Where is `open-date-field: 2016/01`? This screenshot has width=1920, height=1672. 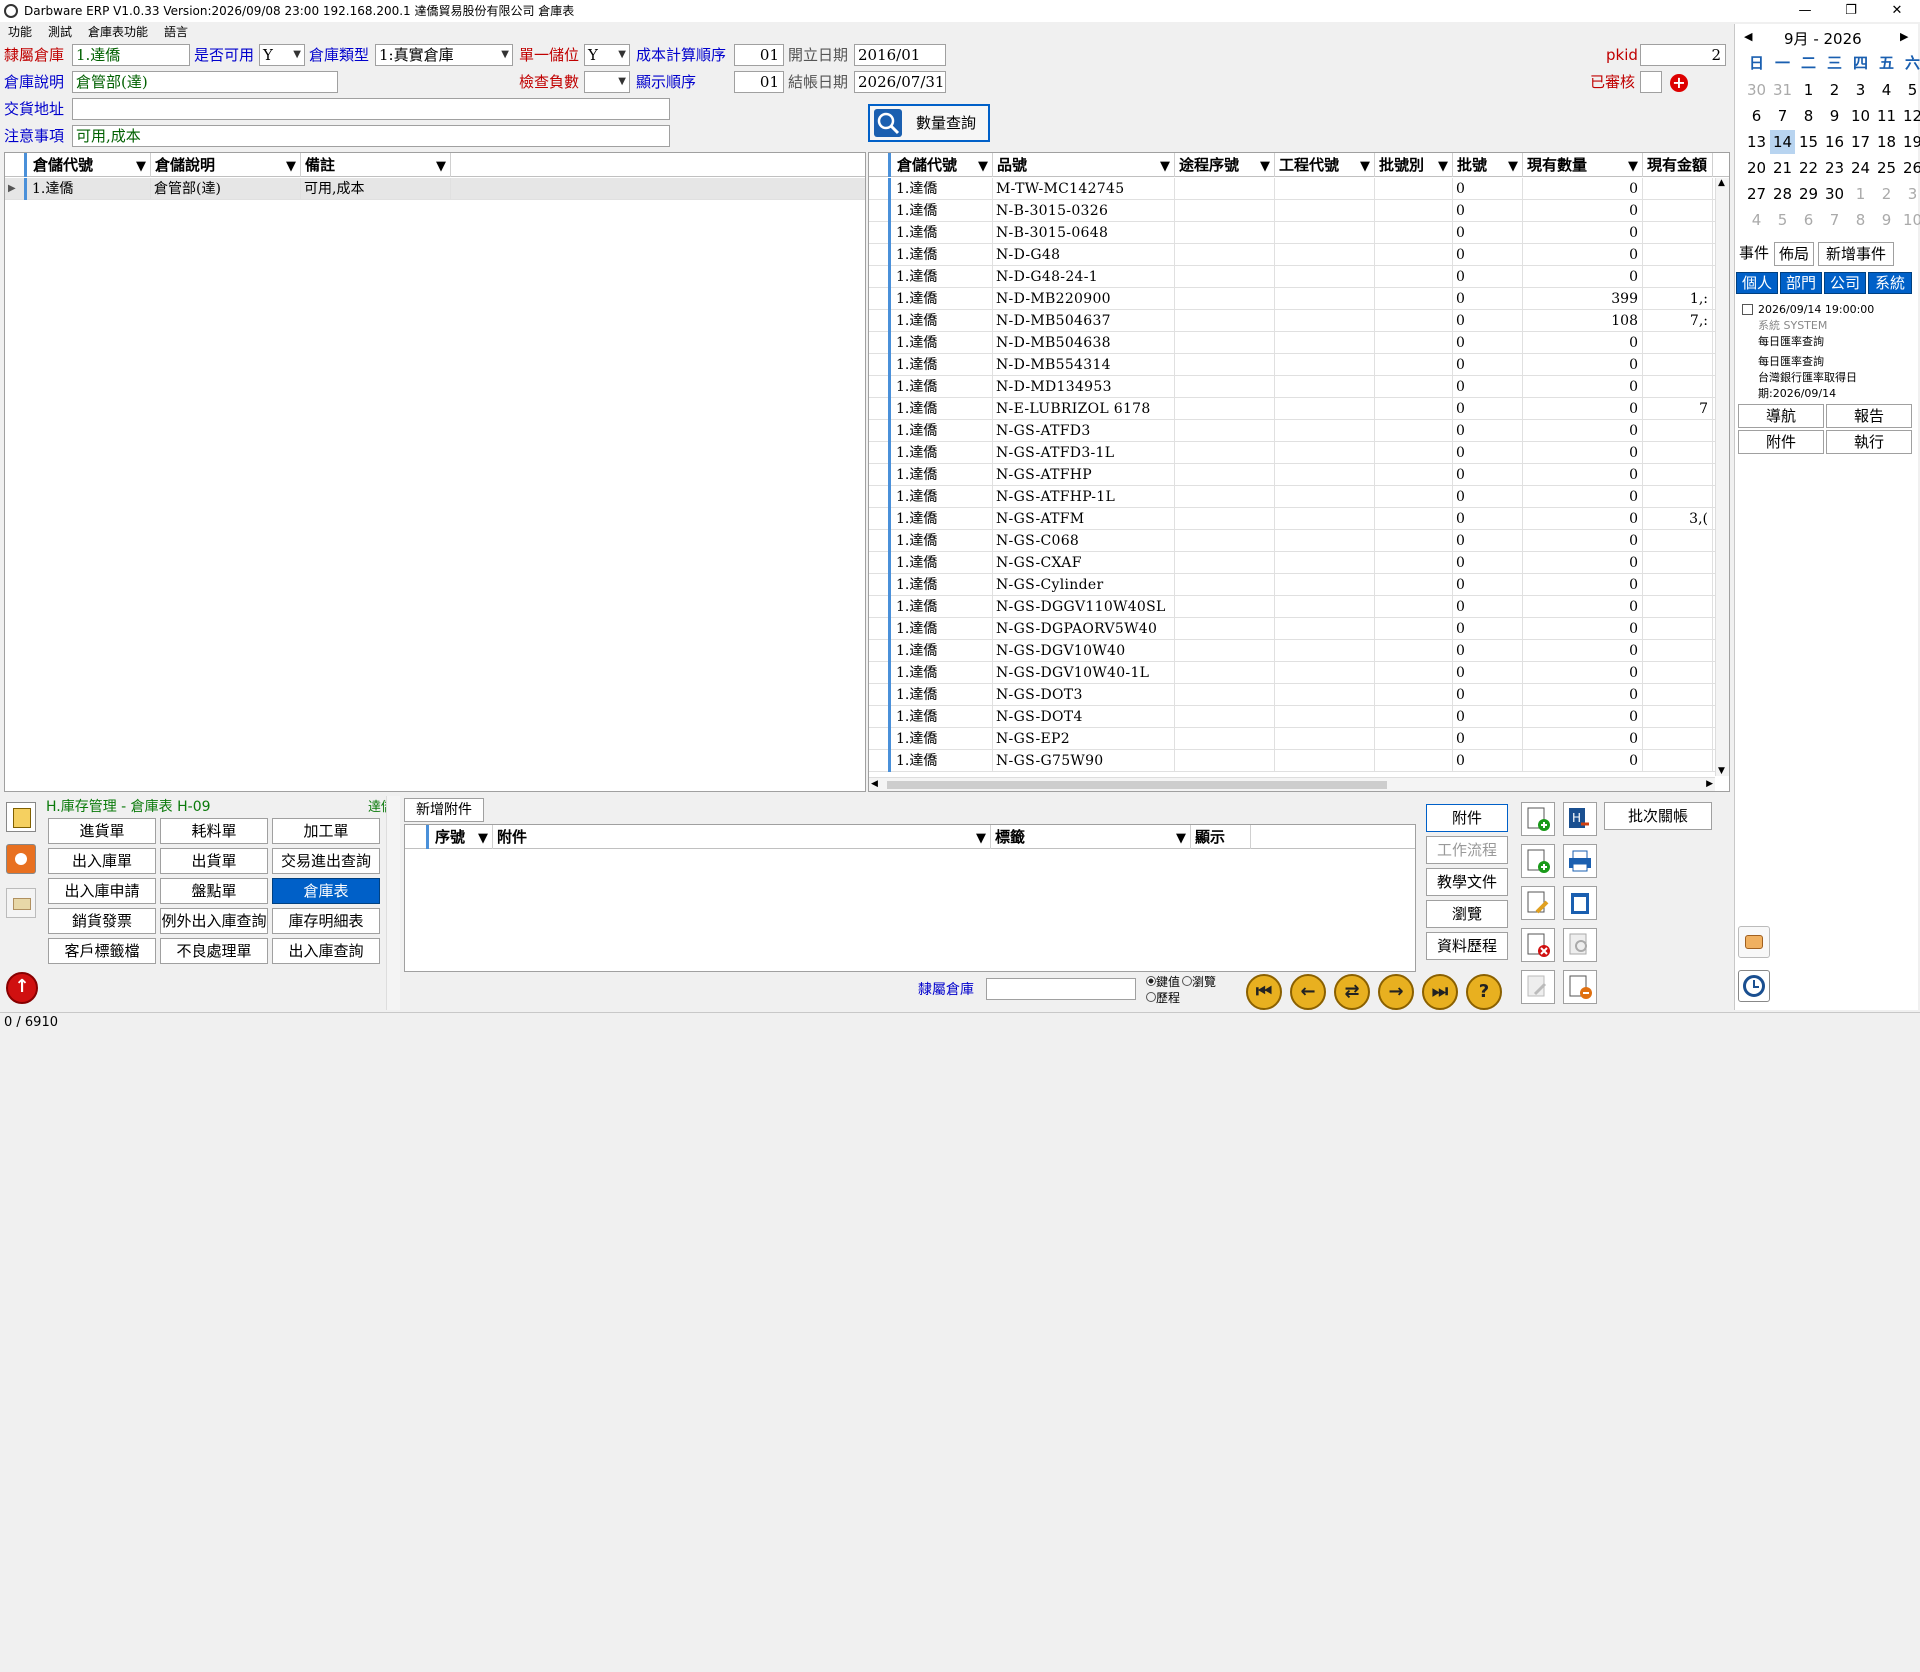
open-date-field: 2016/01 is located at coordinates (900, 55).